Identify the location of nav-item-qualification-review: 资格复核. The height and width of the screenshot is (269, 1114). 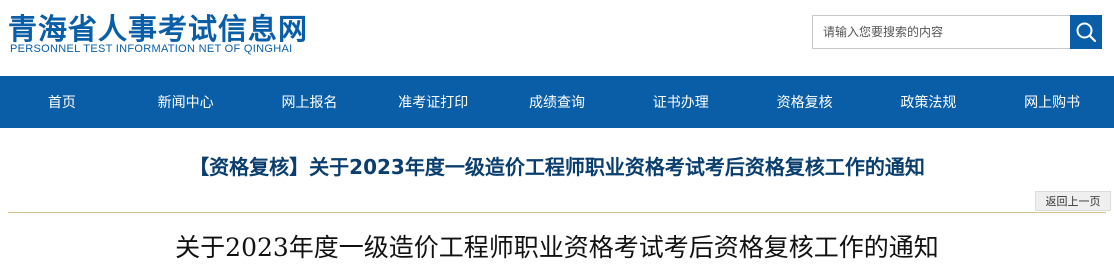
(805, 102).